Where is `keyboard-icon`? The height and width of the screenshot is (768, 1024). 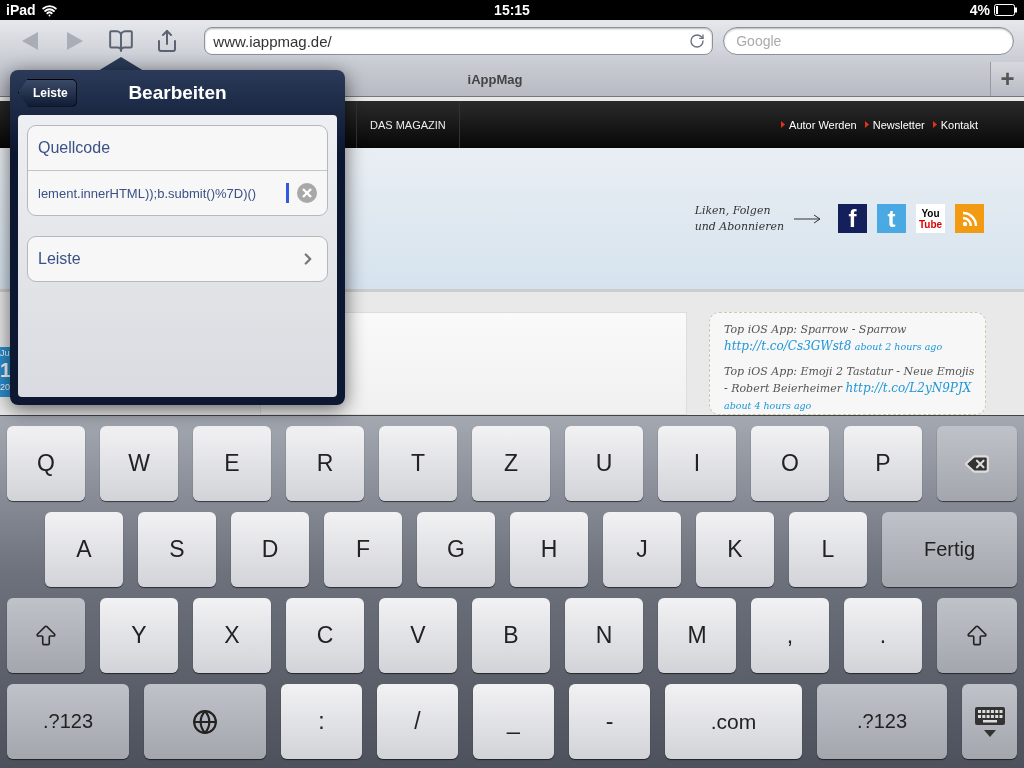
keyboard-icon is located at coordinates (989, 721).